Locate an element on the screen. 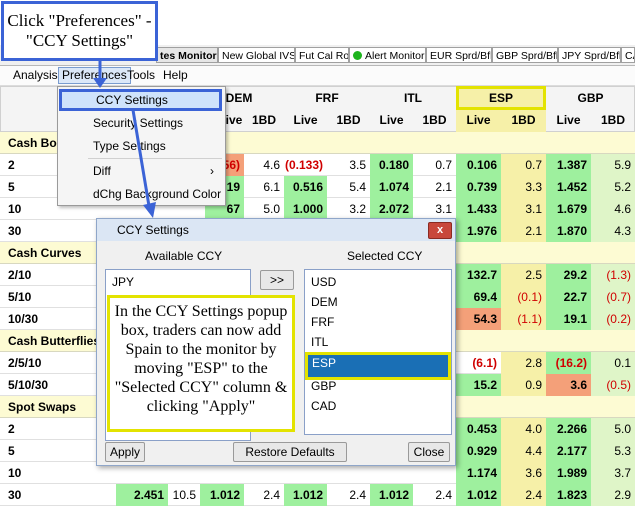 The width and height of the screenshot is (635, 506). list-item: ITL is located at coordinates (378, 342).